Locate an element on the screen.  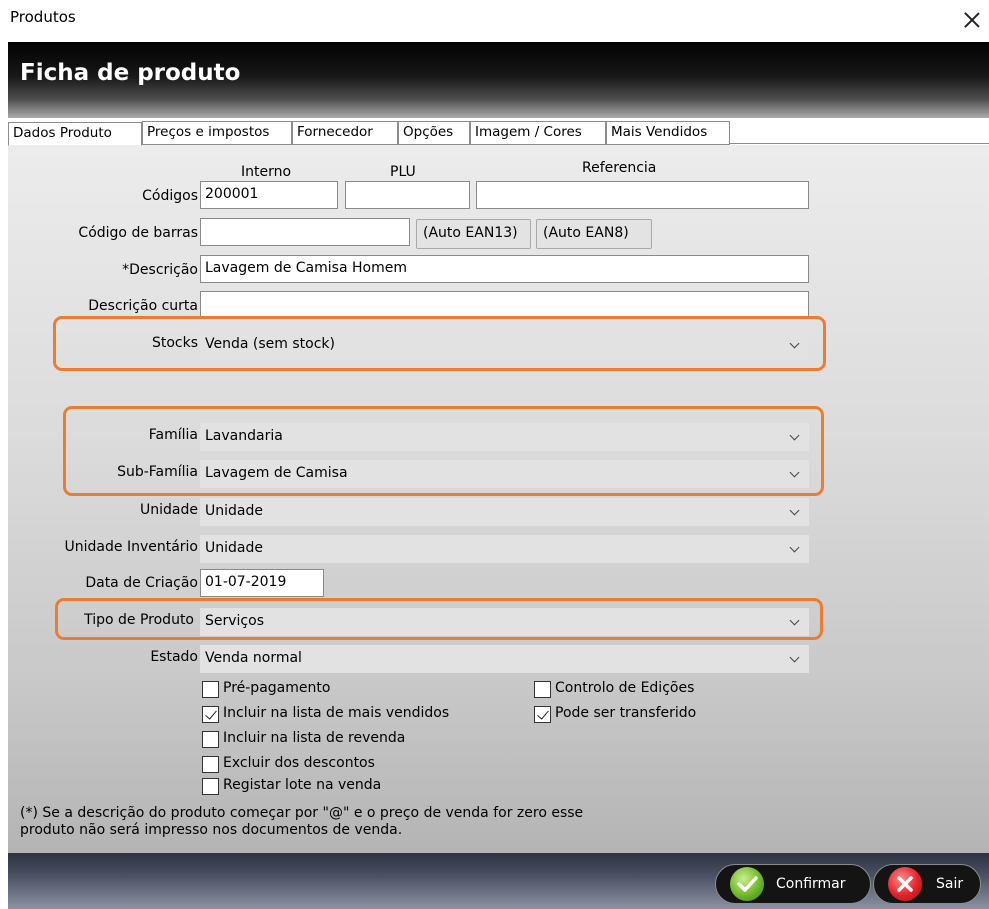
close-x-icon is located at coordinates (905, 884).